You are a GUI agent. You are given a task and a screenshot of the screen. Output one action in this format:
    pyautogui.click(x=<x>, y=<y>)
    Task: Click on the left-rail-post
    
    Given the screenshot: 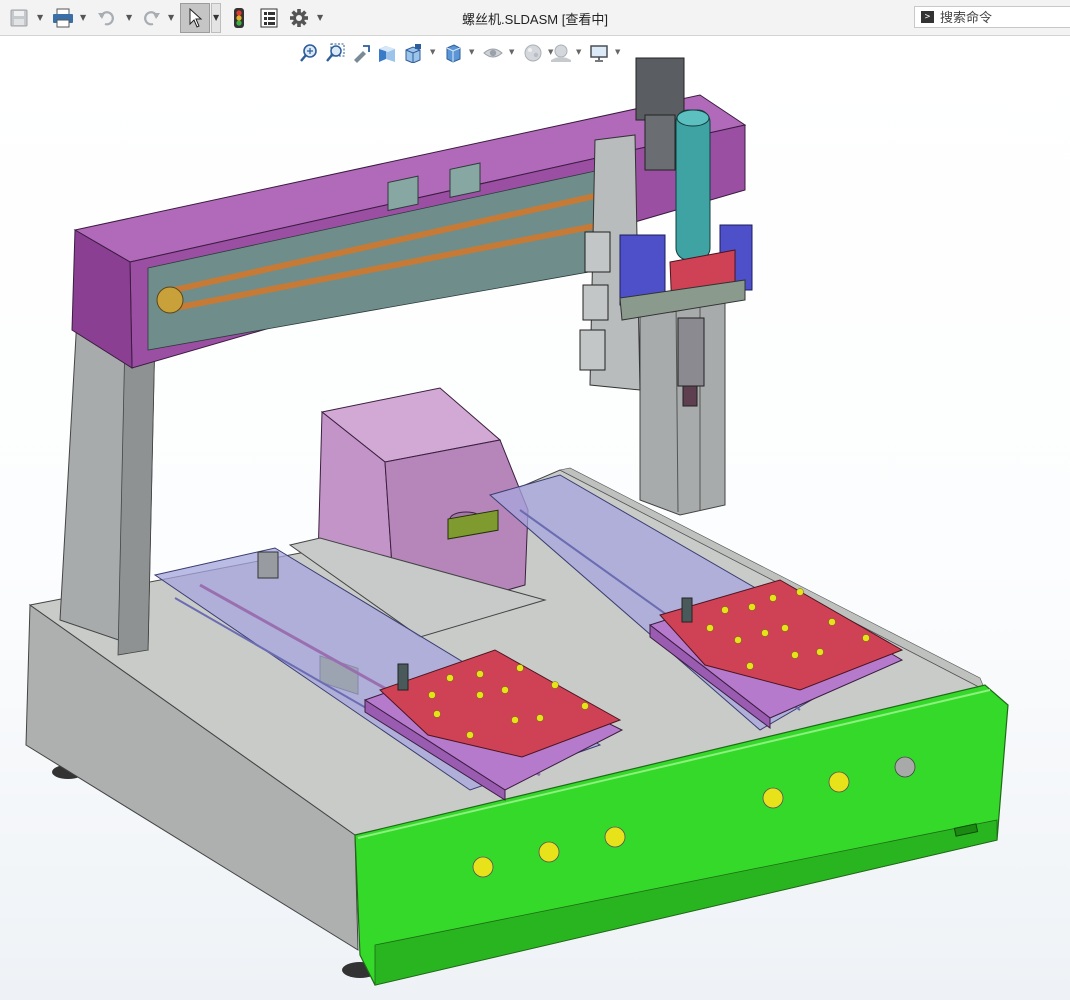 What is the action you would take?
    pyautogui.click(x=268, y=565)
    